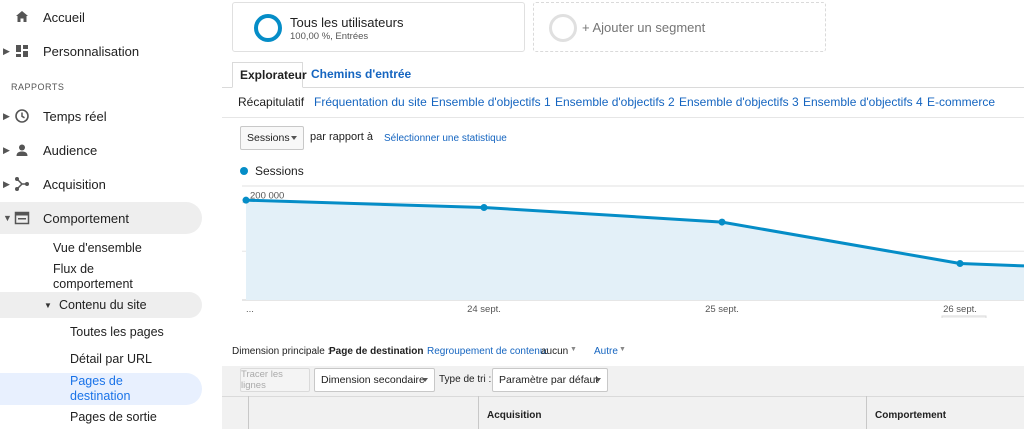  Describe the element at coordinates (91, 51) in the screenshot. I see `sidebar-item-label: Personnalisation` at that location.